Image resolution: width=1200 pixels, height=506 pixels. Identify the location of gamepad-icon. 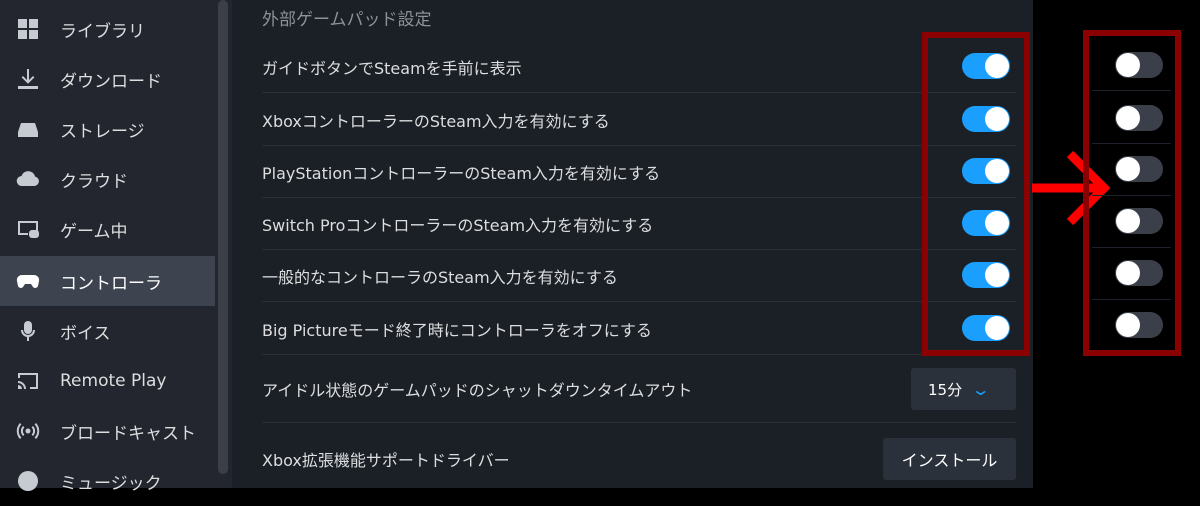
(28, 281).